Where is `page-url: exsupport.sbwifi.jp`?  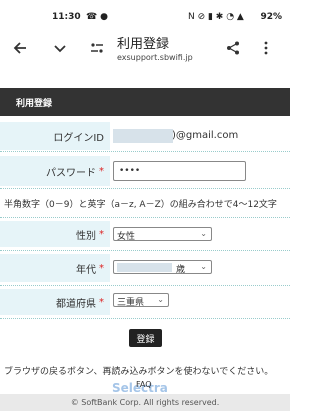
page-url: exsupport.sbwifi.jp is located at coordinates (155, 57).